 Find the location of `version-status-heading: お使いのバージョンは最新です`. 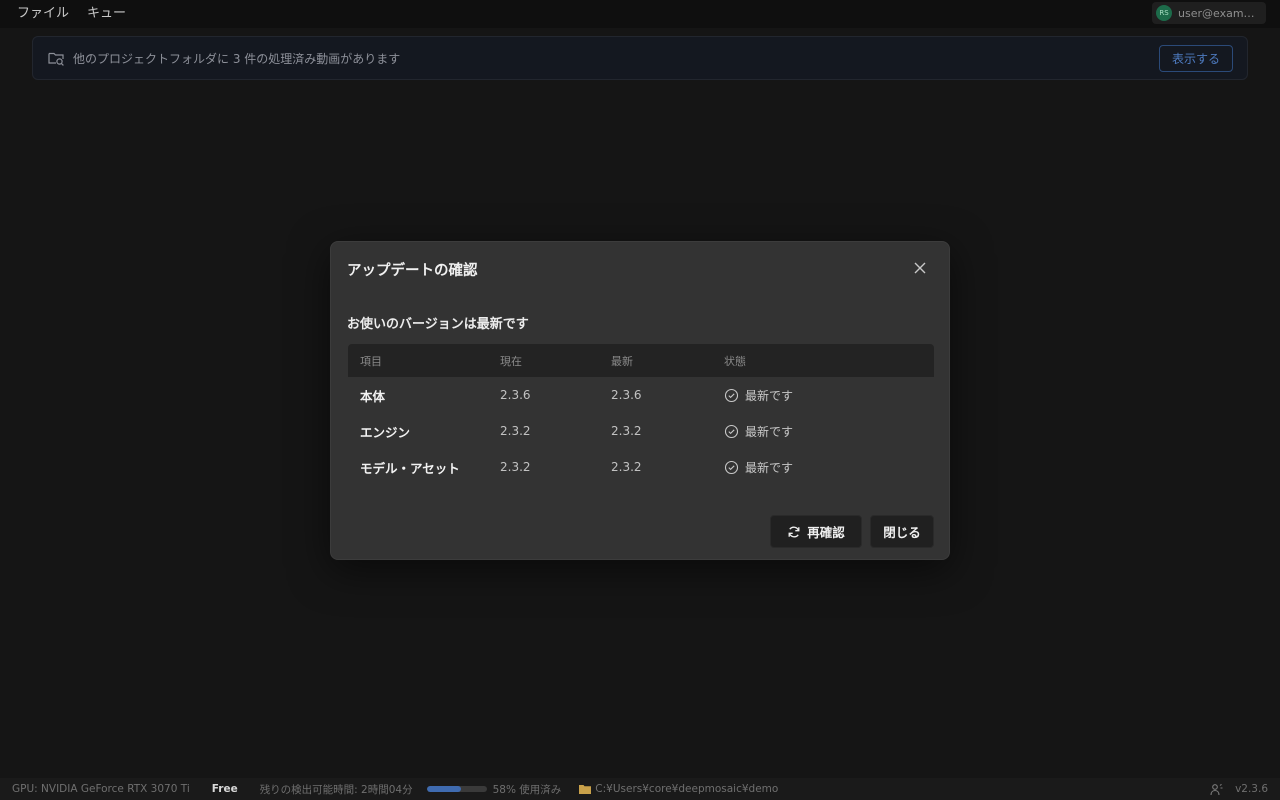

version-status-heading: お使いのバージョンは最新です is located at coordinates (438, 324).